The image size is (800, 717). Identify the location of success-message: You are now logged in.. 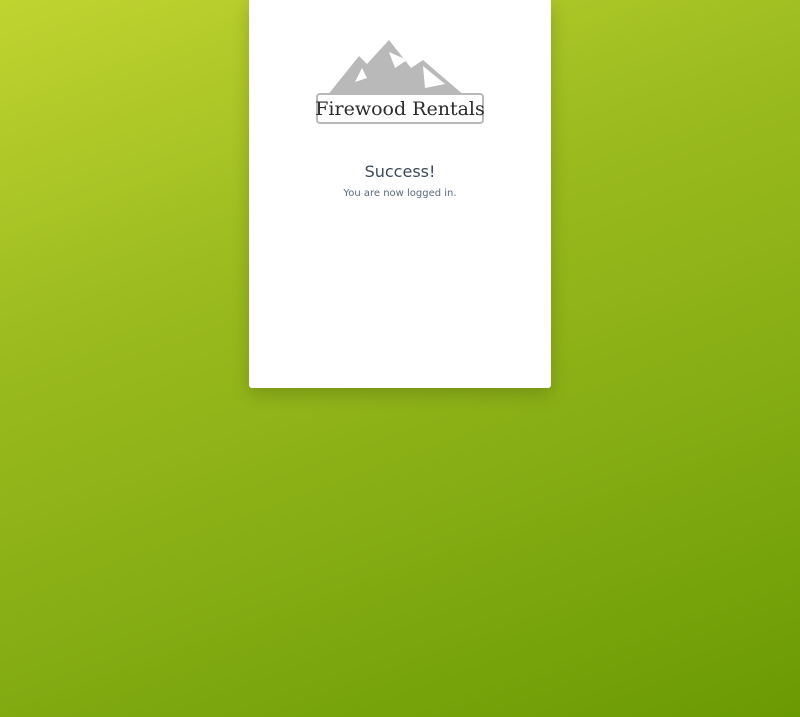
(400, 193).